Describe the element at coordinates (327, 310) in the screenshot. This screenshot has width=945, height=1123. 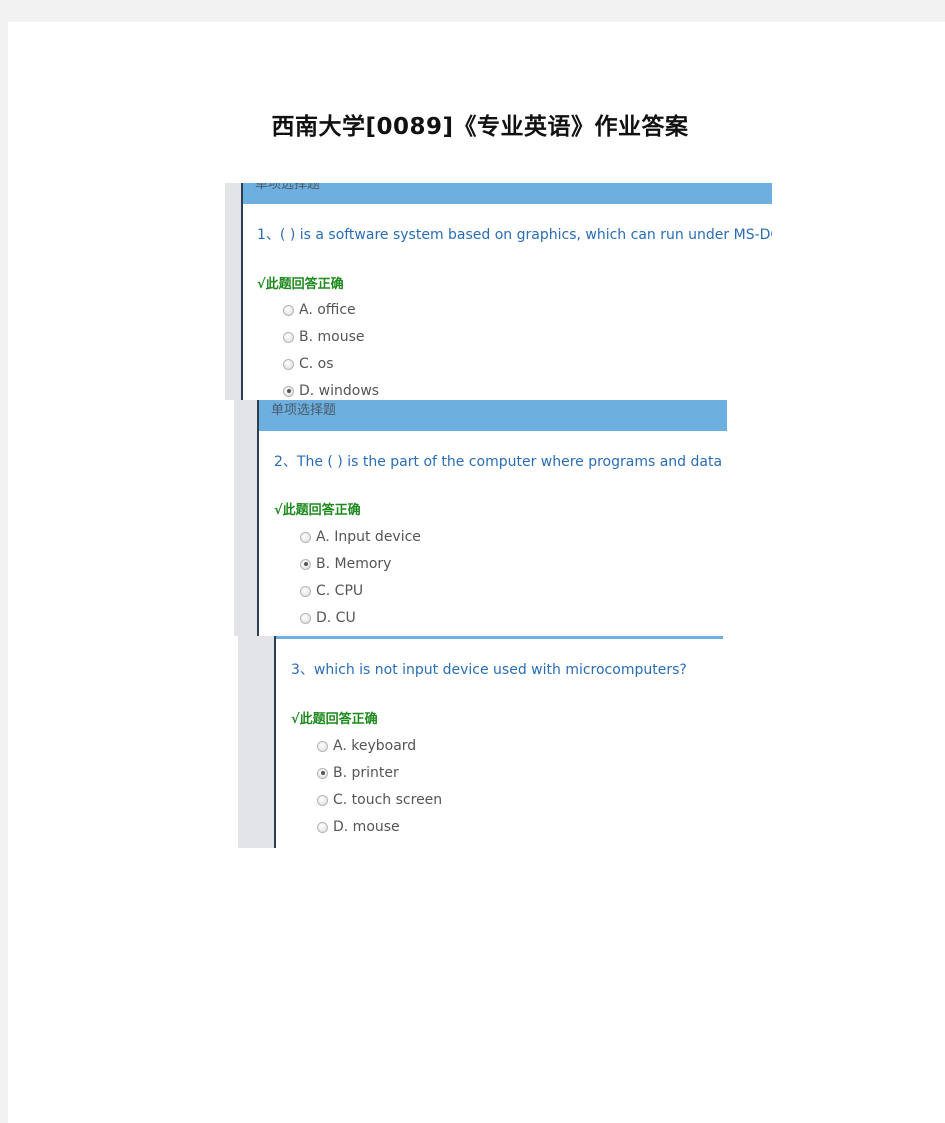
I see `option-label: A. office` at that location.